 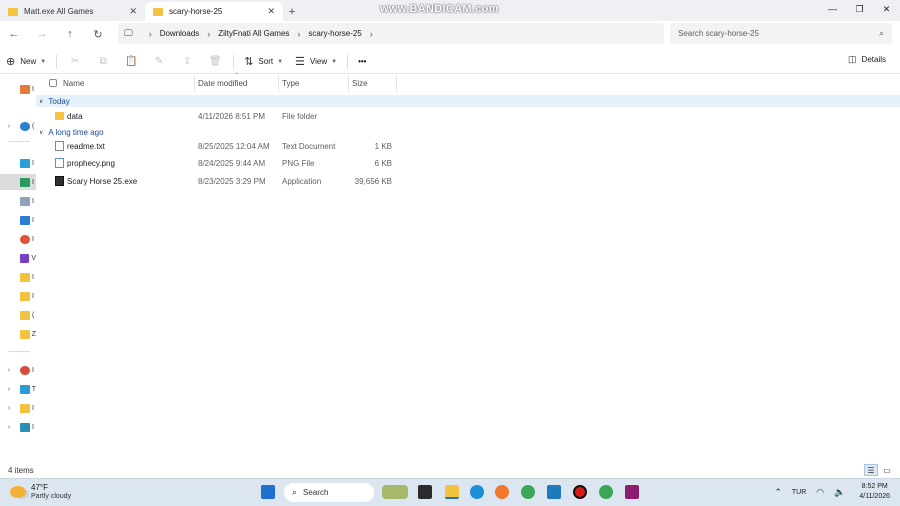 I want to click on group-header-long-ago: ∨ A long time ago, so click(x=468, y=132).